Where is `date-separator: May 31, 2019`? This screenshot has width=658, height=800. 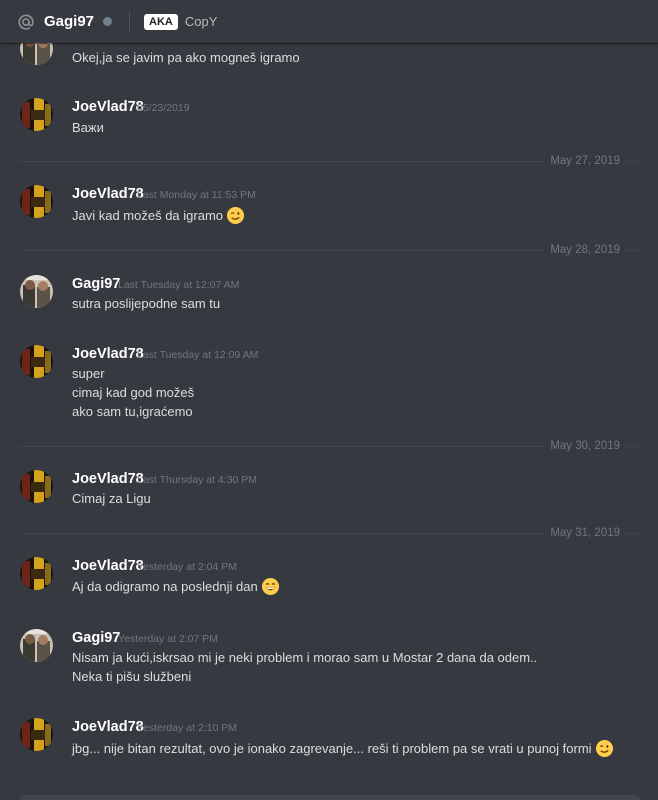 date-separator: May 31, 2019 is located at coordinates (329, 533).